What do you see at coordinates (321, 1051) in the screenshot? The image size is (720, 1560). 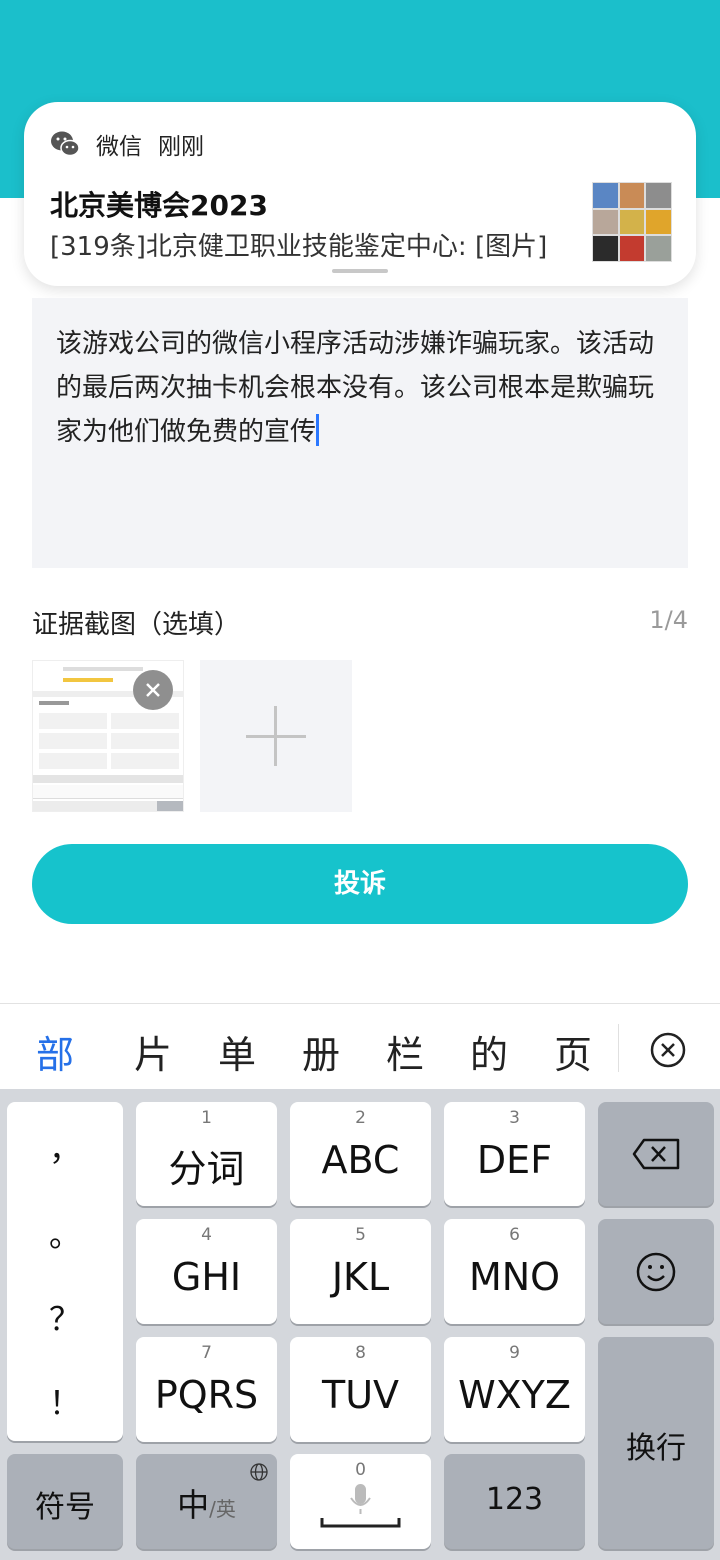 I see `candidate-word: 册` at bounding box center [321, 1051].